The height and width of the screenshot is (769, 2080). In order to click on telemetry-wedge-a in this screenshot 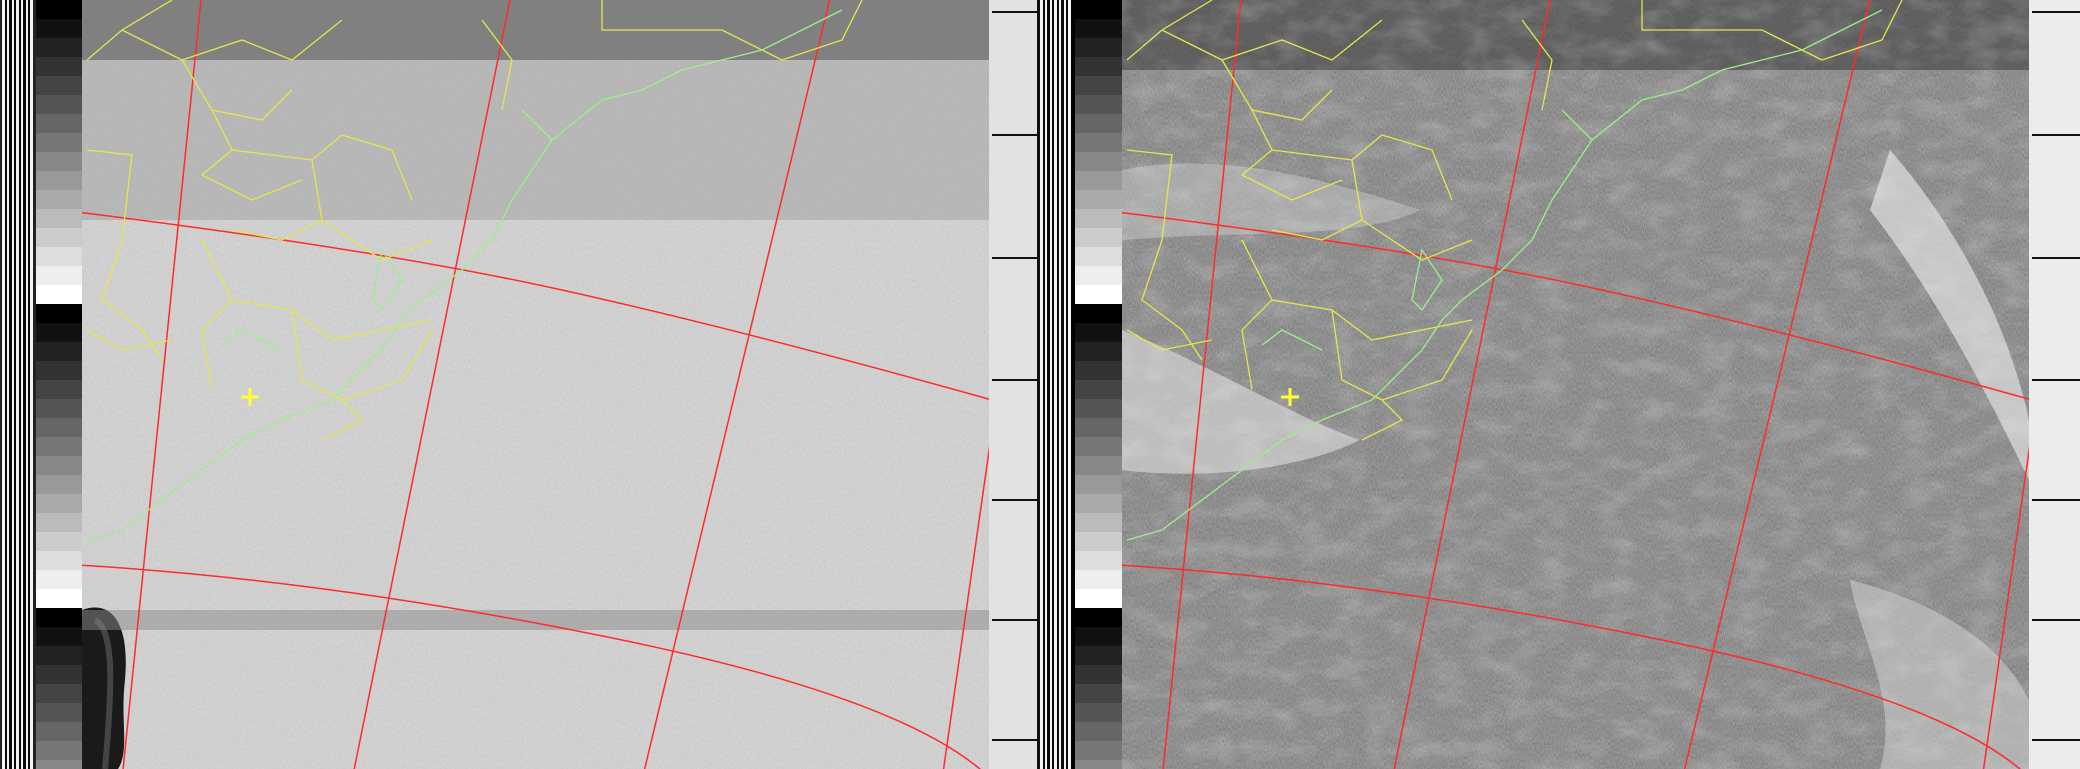, I will do `click(59, 384)`.